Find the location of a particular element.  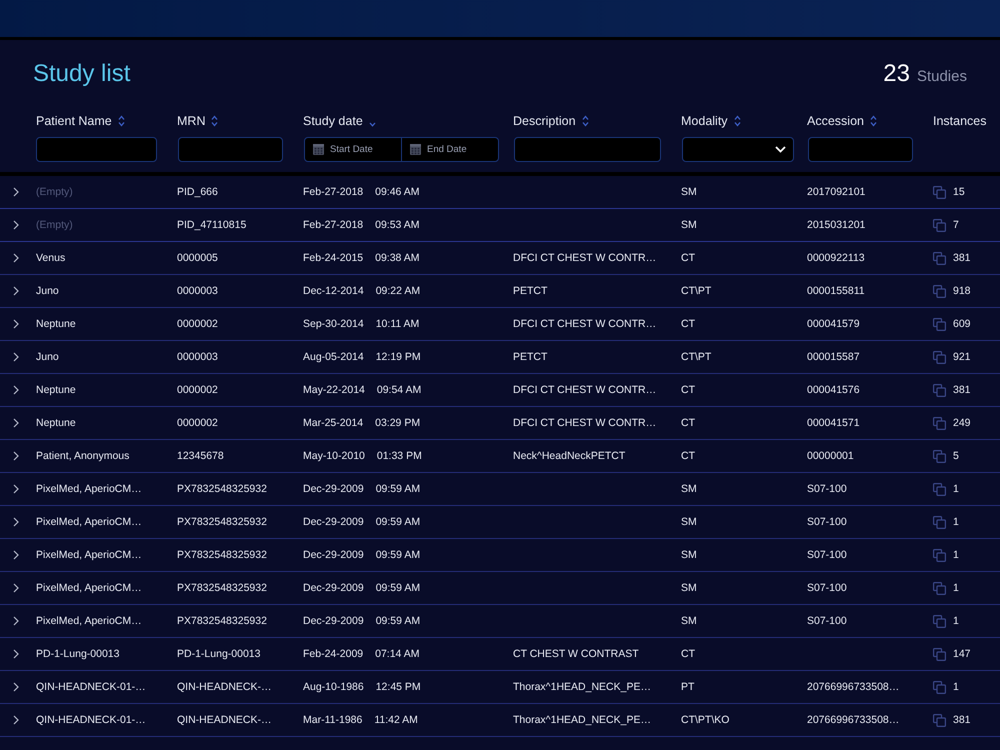

mrn-cell: PD-1-Lung-00013 is located at coordinates (218, 654).